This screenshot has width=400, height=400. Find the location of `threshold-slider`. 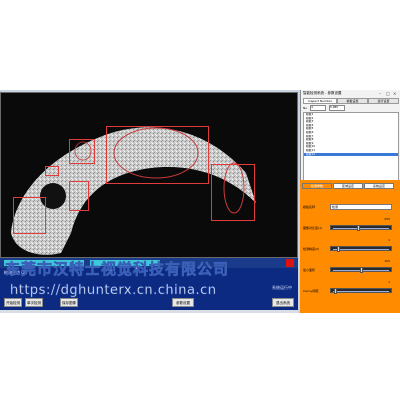

threshold-slider is located at coordinates (361, 291).